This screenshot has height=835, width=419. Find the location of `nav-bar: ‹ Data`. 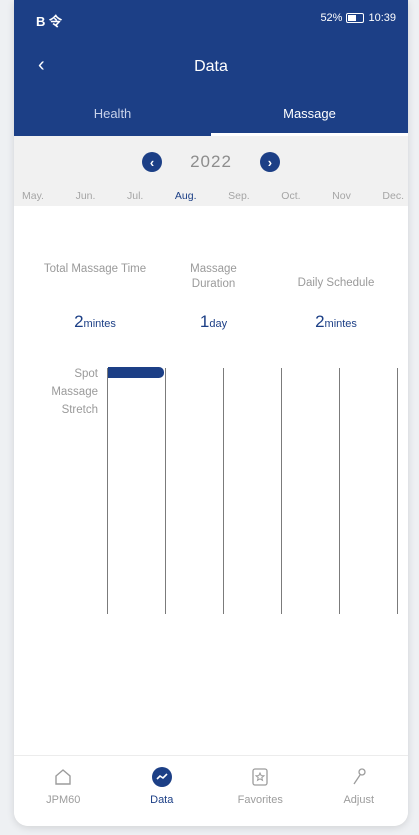

nav-bar: ‹ Data is located at coordinates (211, 67).